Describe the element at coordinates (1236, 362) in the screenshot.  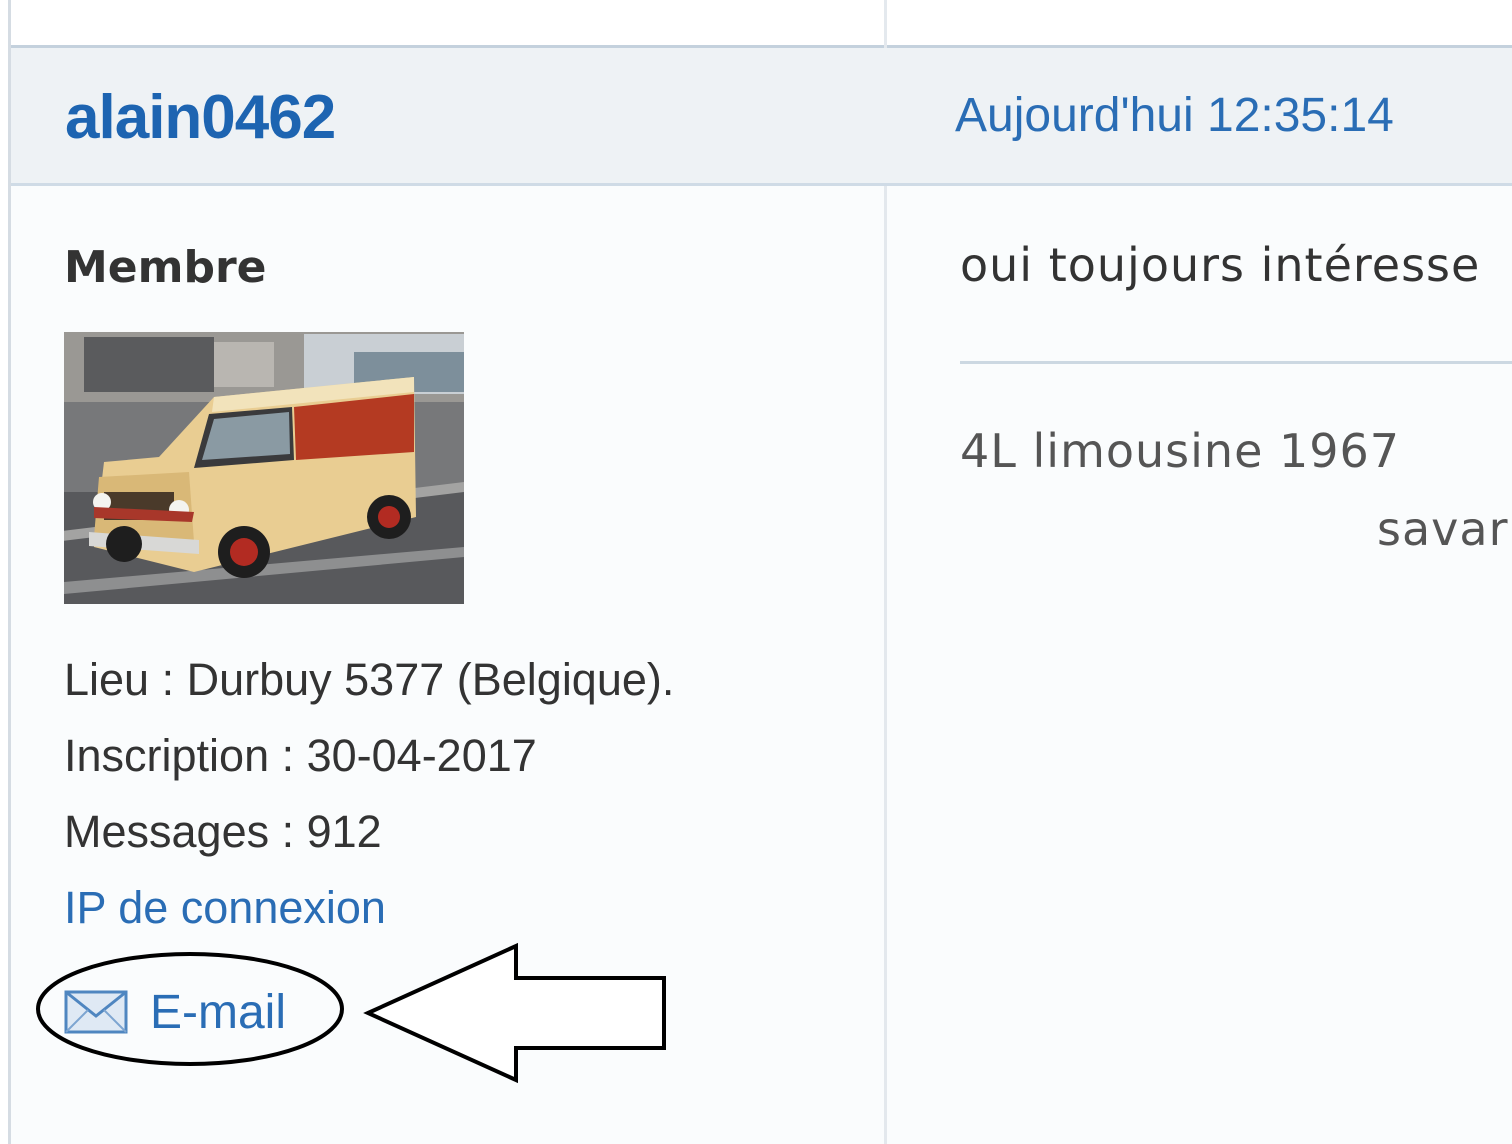
I see `signature-separator` at that location.